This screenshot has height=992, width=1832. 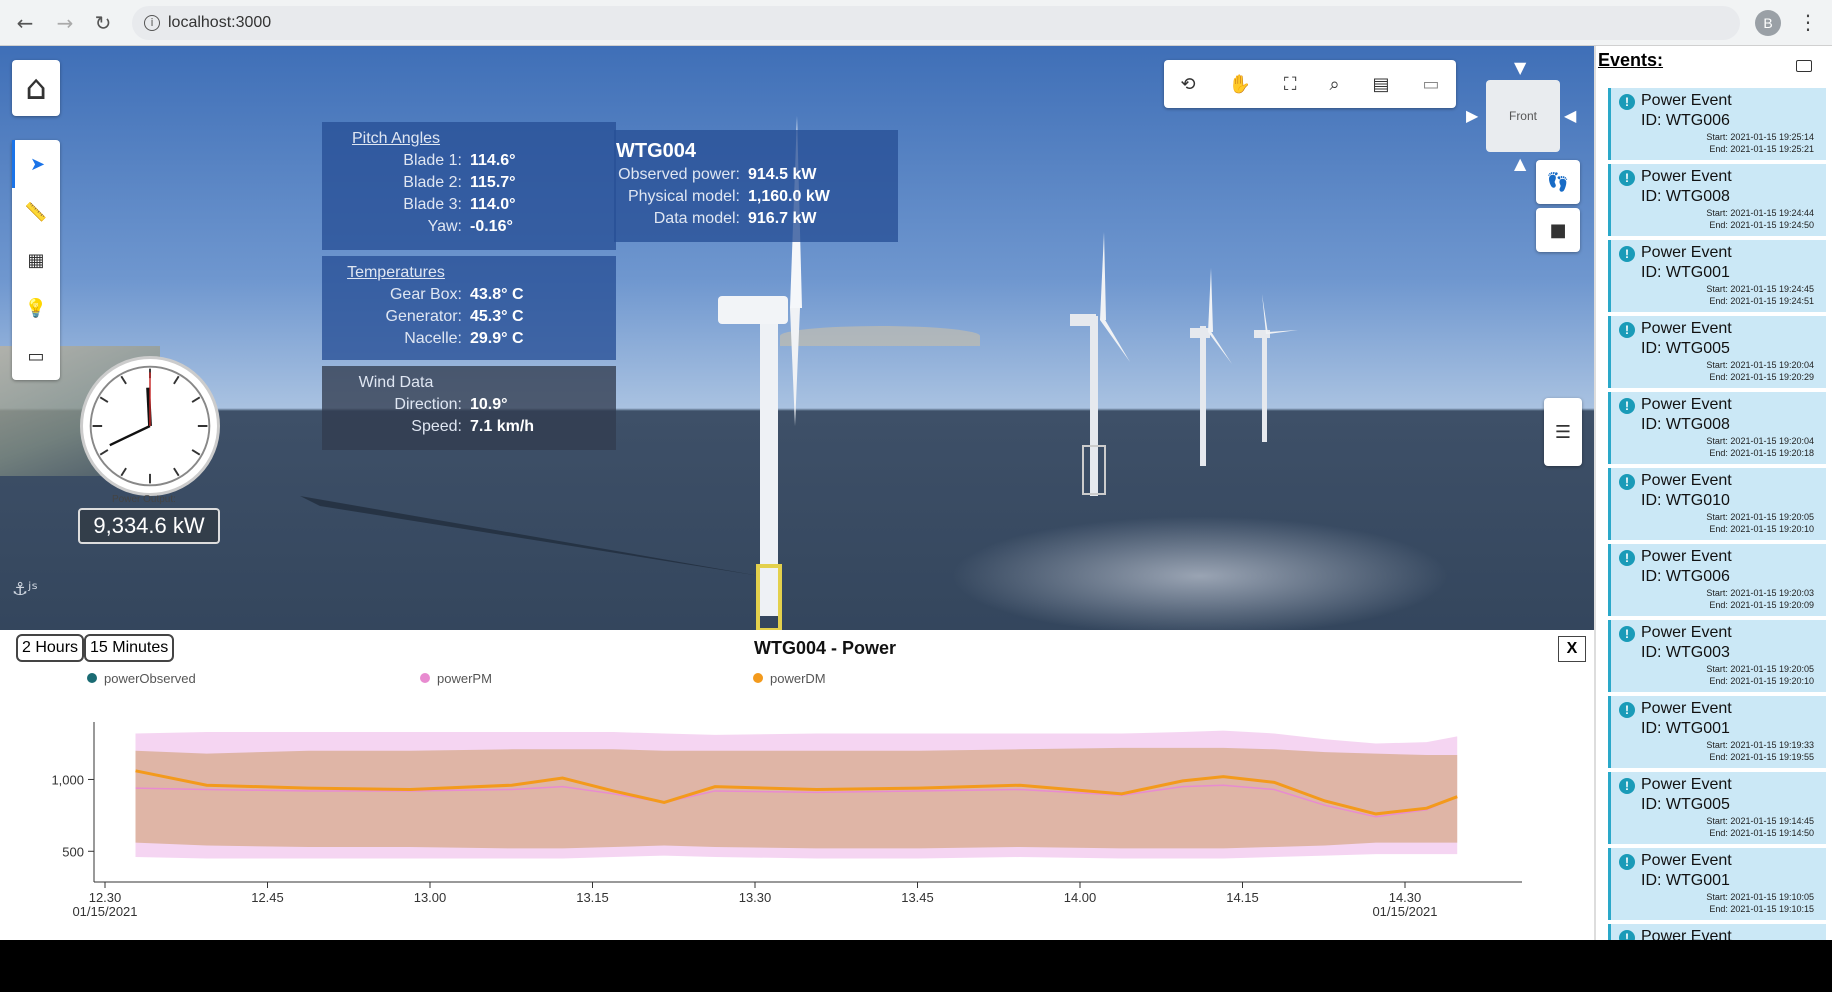 I want to click on power-label: Observed power:, so click(x=679, y=174).